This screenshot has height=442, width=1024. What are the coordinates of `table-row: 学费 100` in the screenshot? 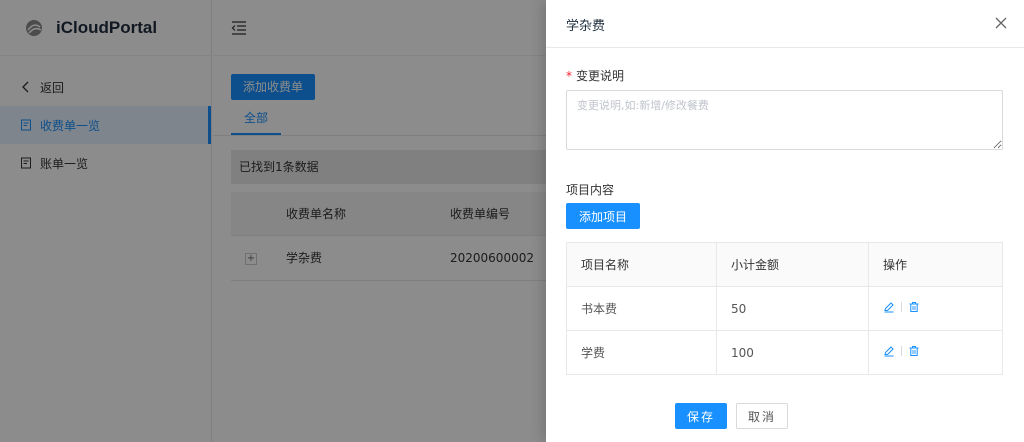 It's located at (784, 352).